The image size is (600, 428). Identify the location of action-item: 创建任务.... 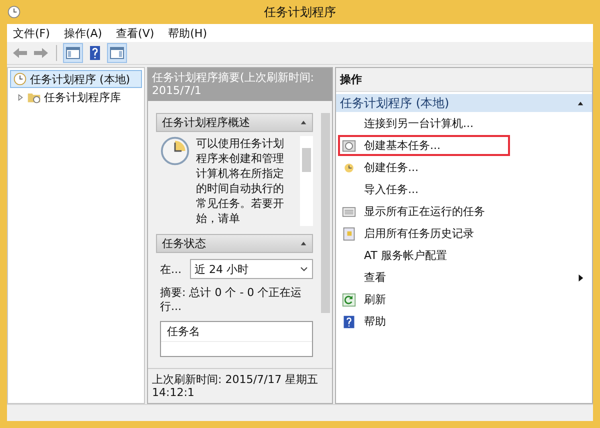
(465, 167).